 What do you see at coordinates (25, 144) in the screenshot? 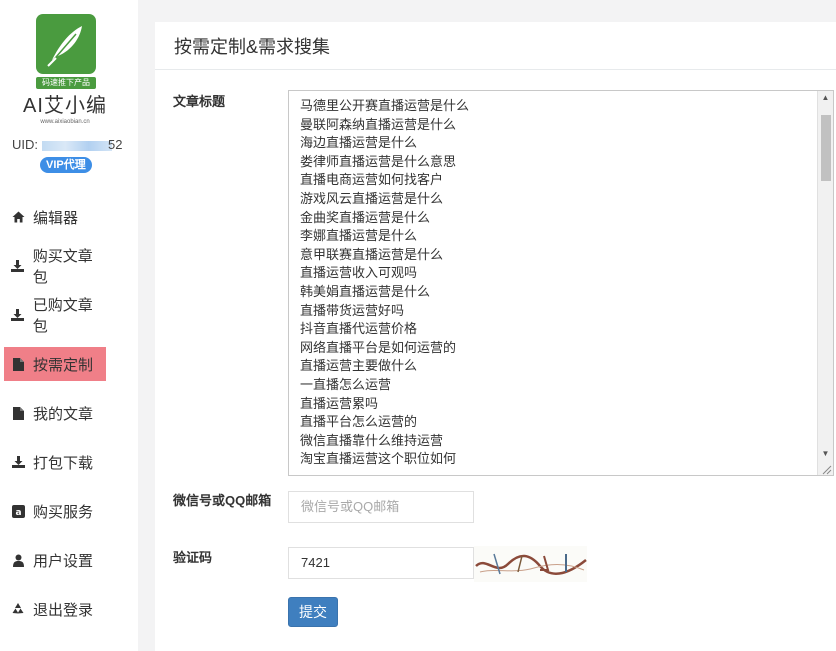
I see `uid-label: UID:` at bounding box center [25, 144].